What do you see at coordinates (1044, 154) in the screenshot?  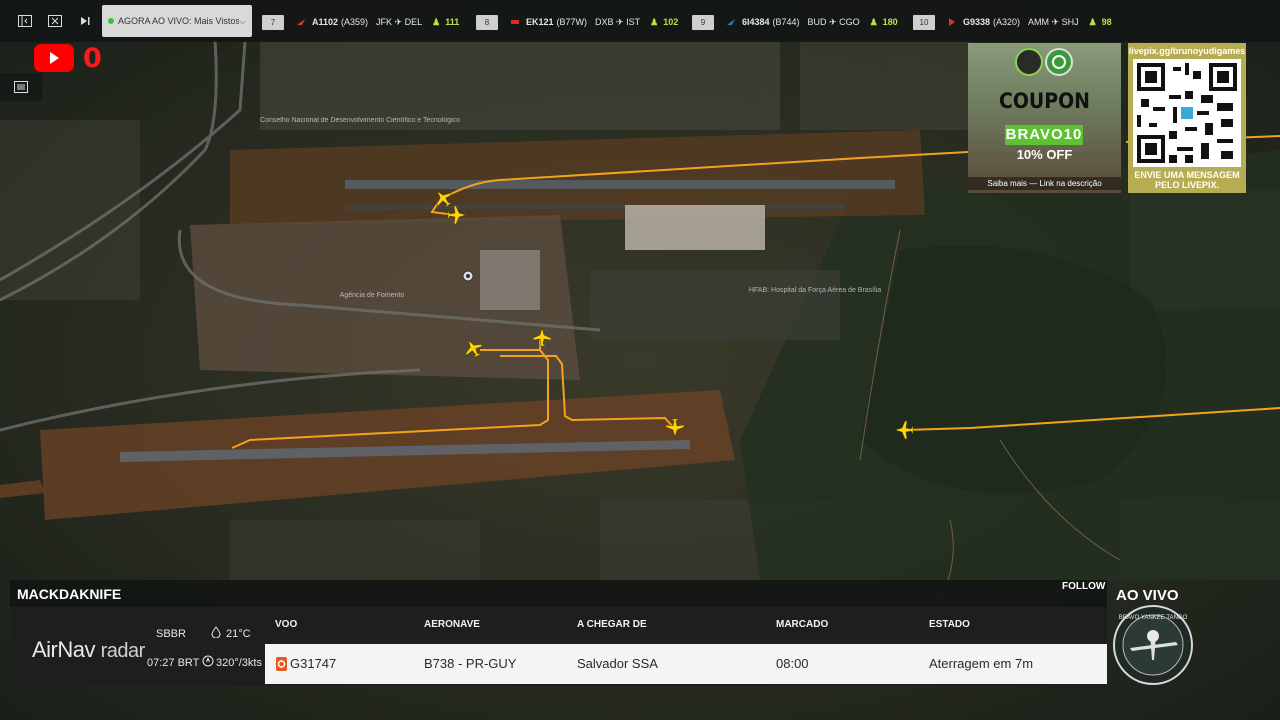 I see `coupon-discount: 10% OFF` at bounding box center [1044, 154].